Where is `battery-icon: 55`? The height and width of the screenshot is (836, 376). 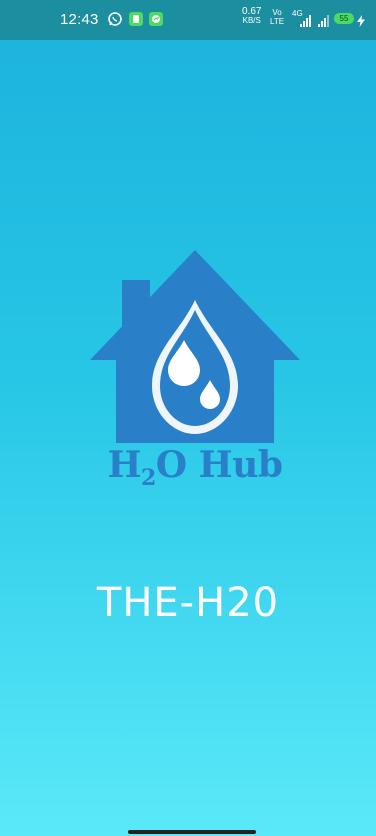
battery-icon: 55 is located at coordinates (344, 18).